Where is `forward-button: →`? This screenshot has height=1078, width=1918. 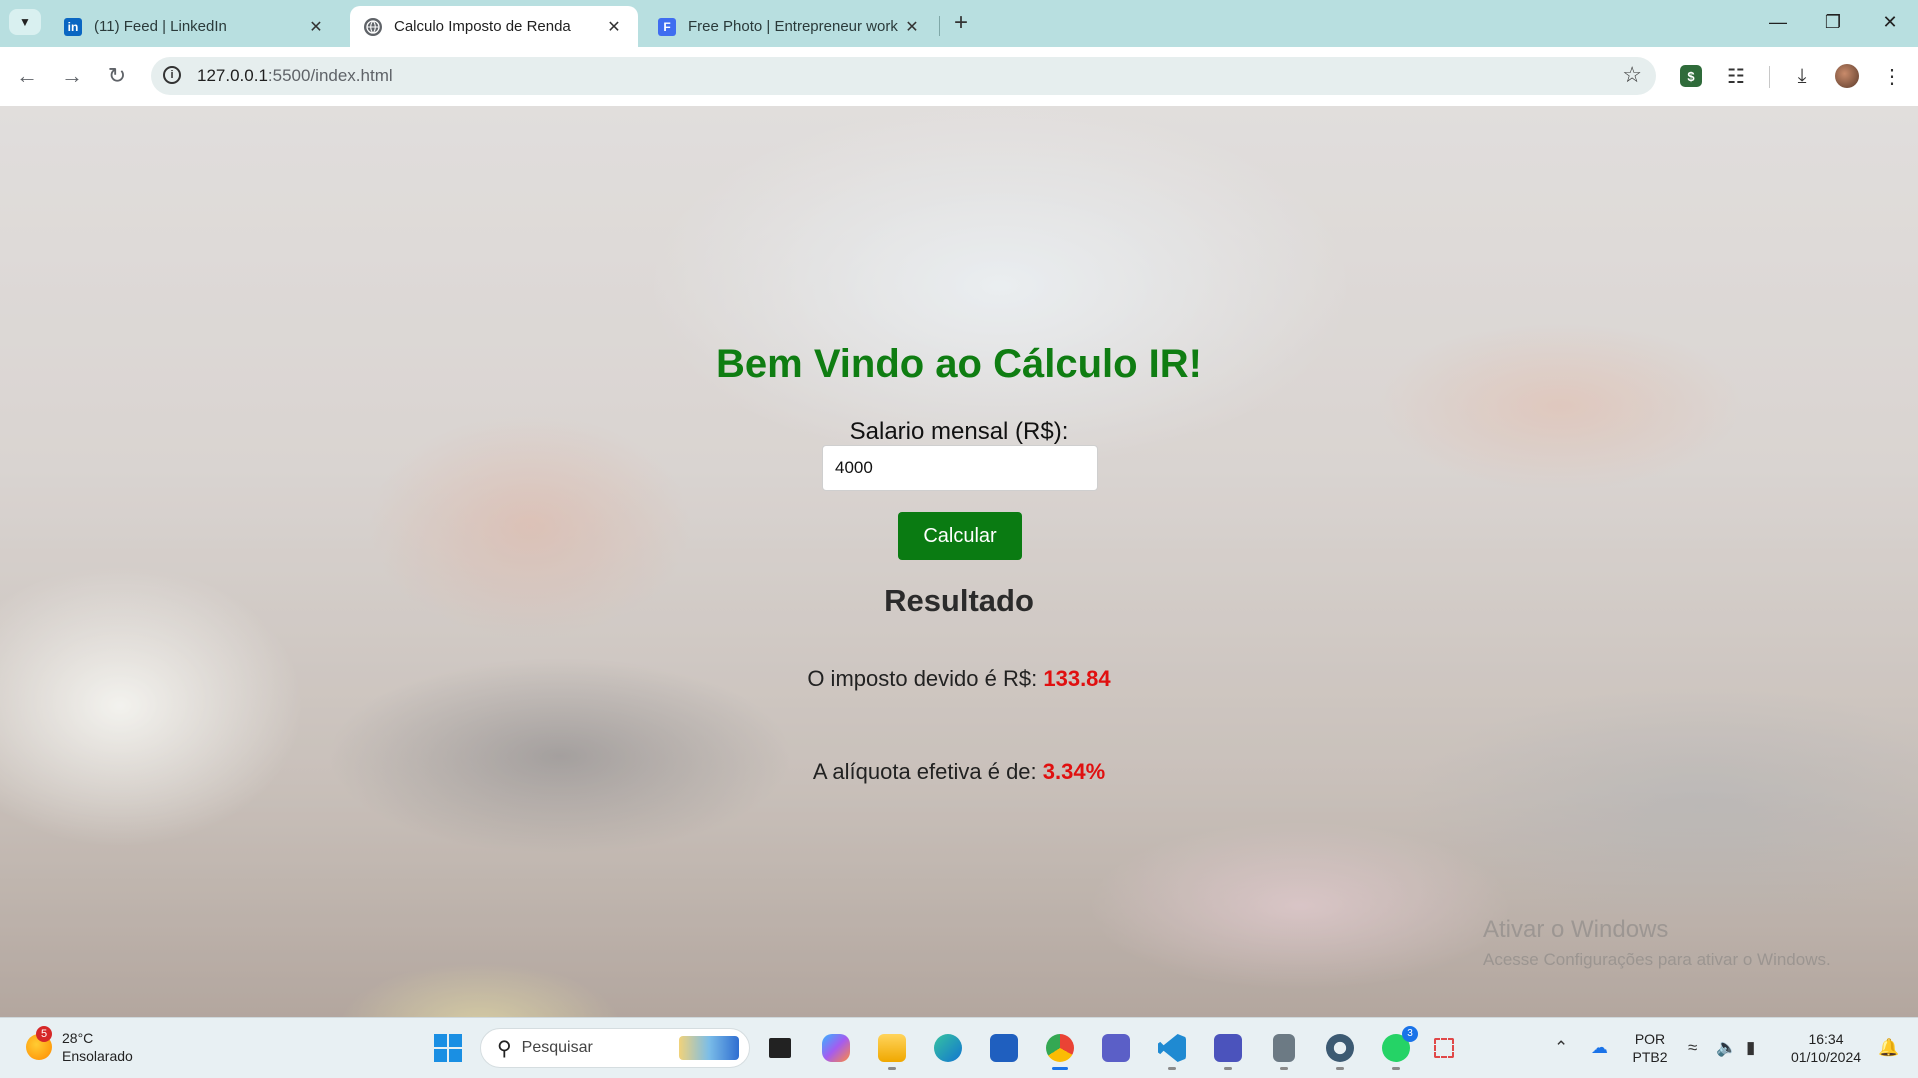
forward-button: → is located at coordinates (72, 76).